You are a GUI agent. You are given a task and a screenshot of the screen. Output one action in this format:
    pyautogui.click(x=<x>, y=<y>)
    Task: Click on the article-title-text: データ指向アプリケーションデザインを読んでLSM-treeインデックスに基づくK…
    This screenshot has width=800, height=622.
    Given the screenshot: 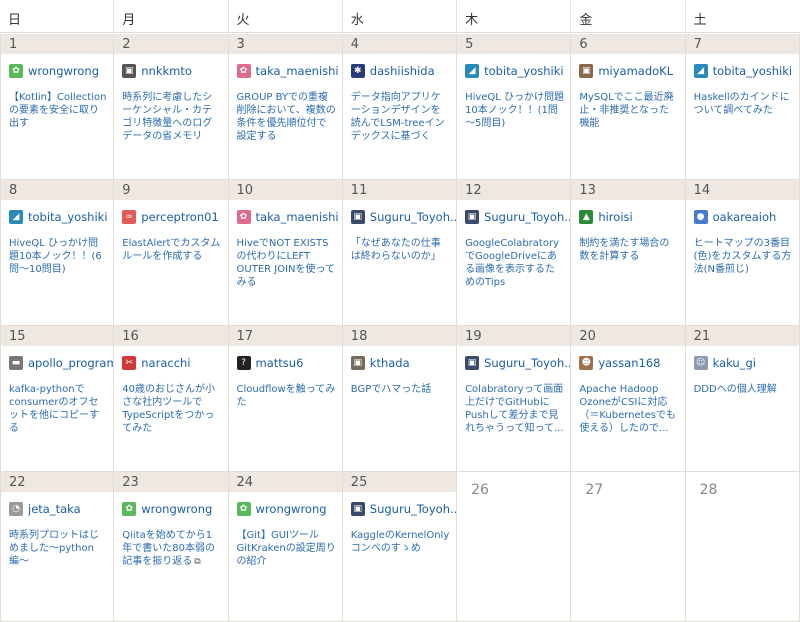 What is the action you would take?
    pyautogui.click(x=397, y=117)
    